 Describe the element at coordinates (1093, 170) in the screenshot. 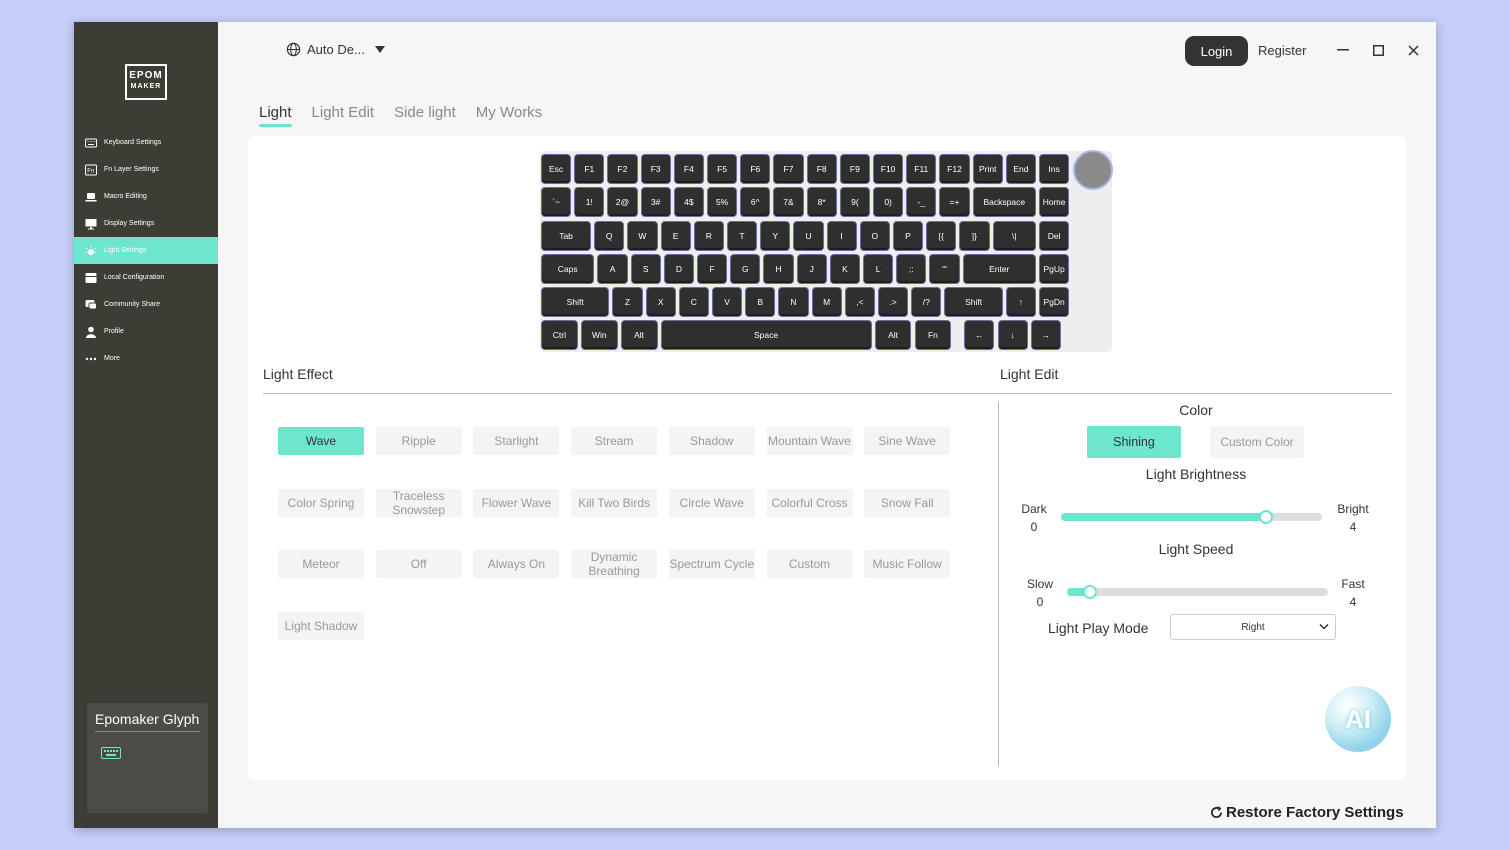

I see `rotary-knob` at that location.